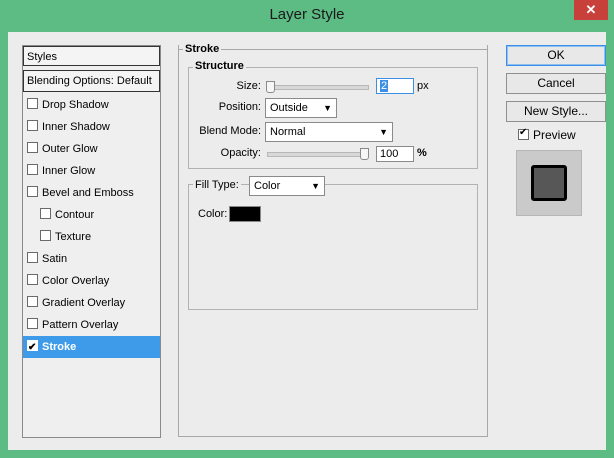  What do you see at coordinates (240, 153) in the screenshot?
I see `opacity-label: Opacity:` at bounding box center [240, 153].